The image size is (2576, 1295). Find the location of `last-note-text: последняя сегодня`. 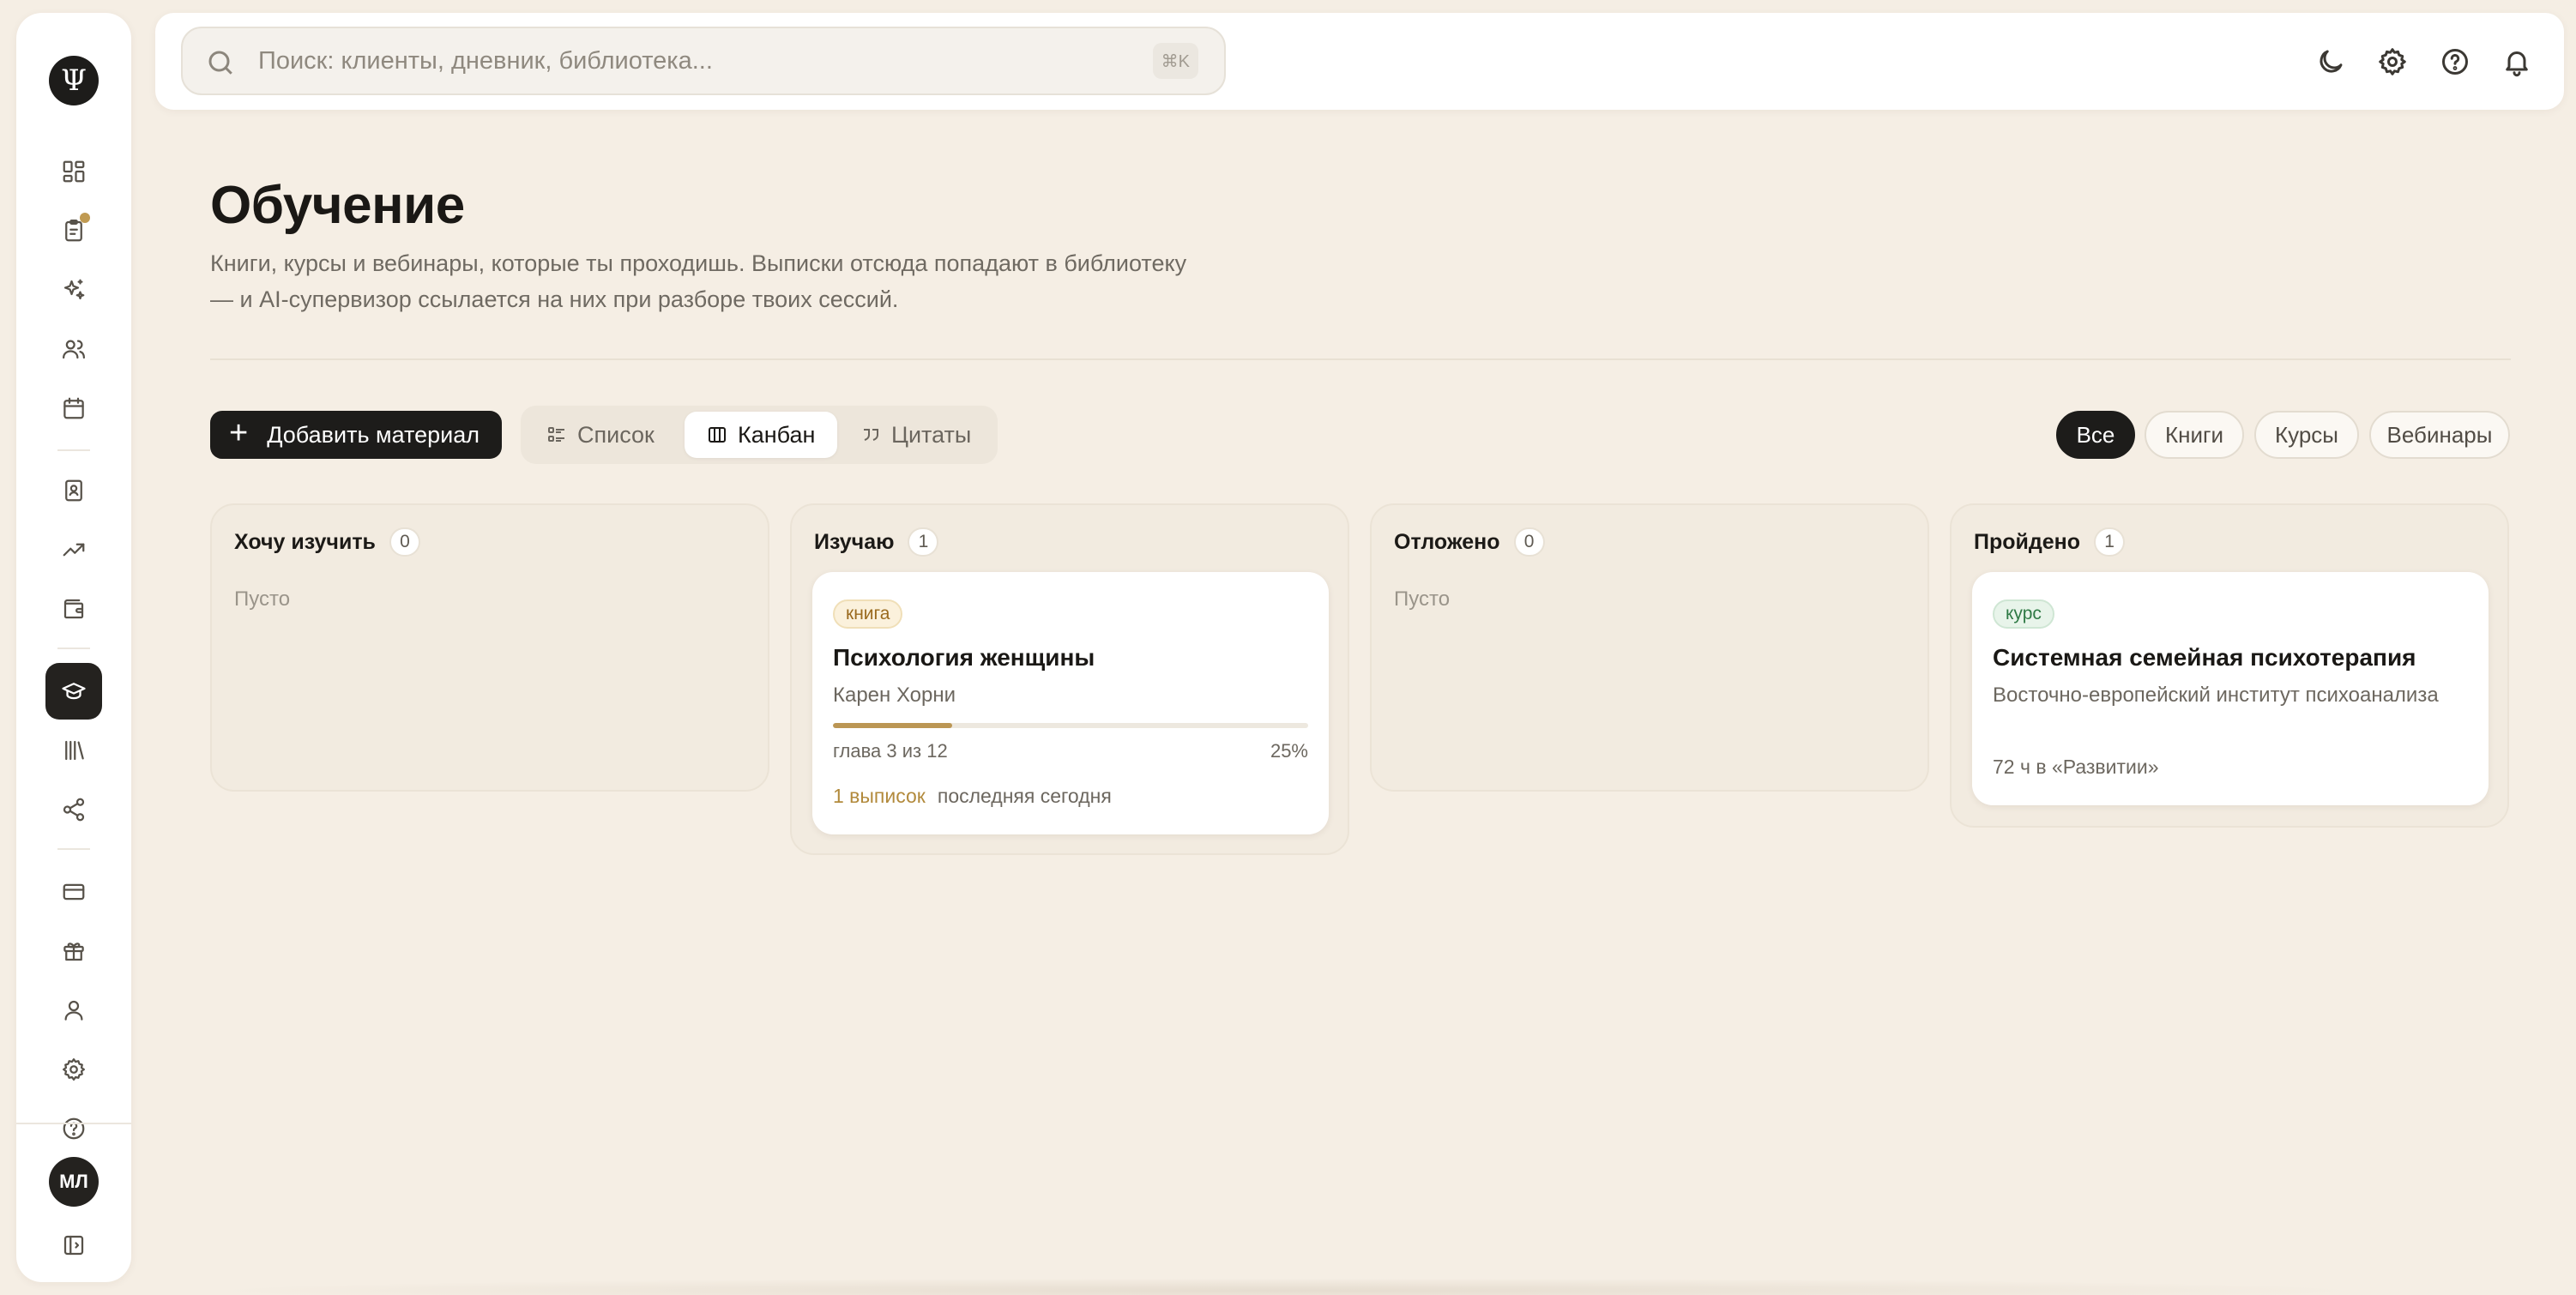

last-note-text: последняя сегодня is located at coordinates (1024, 796).